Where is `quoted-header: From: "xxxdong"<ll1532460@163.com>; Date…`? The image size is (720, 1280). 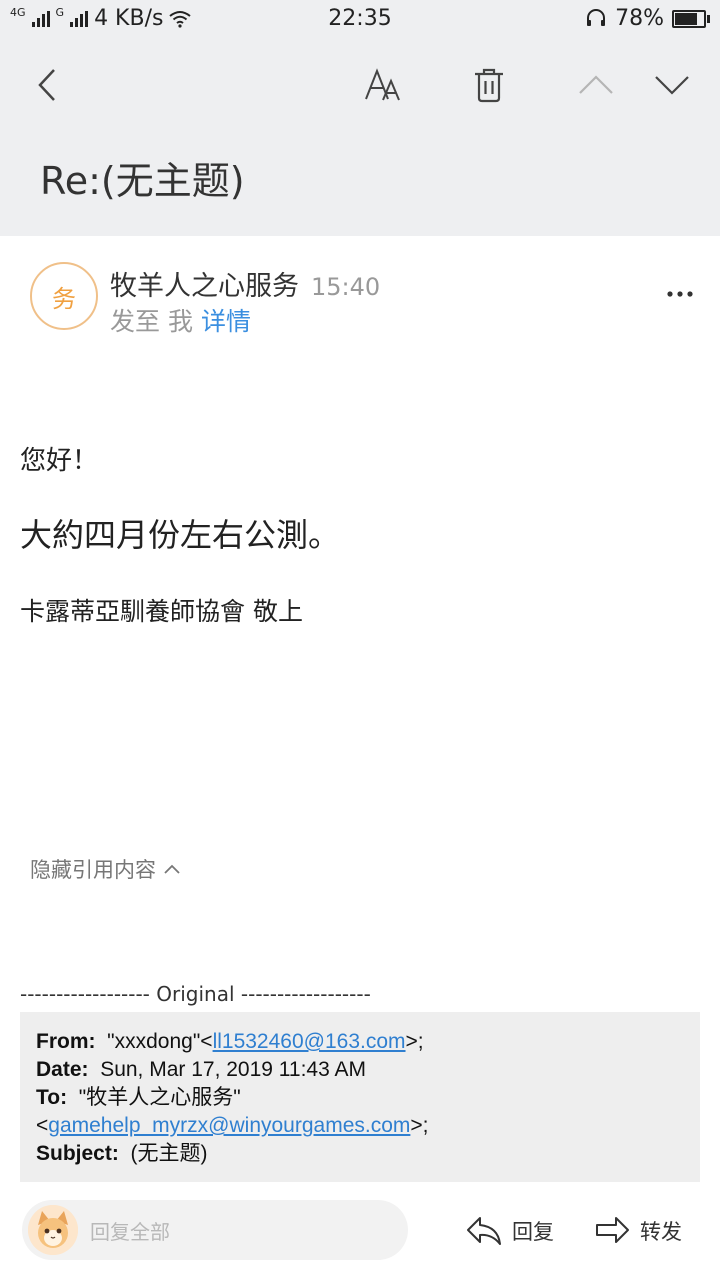 quoted-header: From: "xxxdong"<ll1532460@163.com>; Date… is located at coordinates (360, 1097).